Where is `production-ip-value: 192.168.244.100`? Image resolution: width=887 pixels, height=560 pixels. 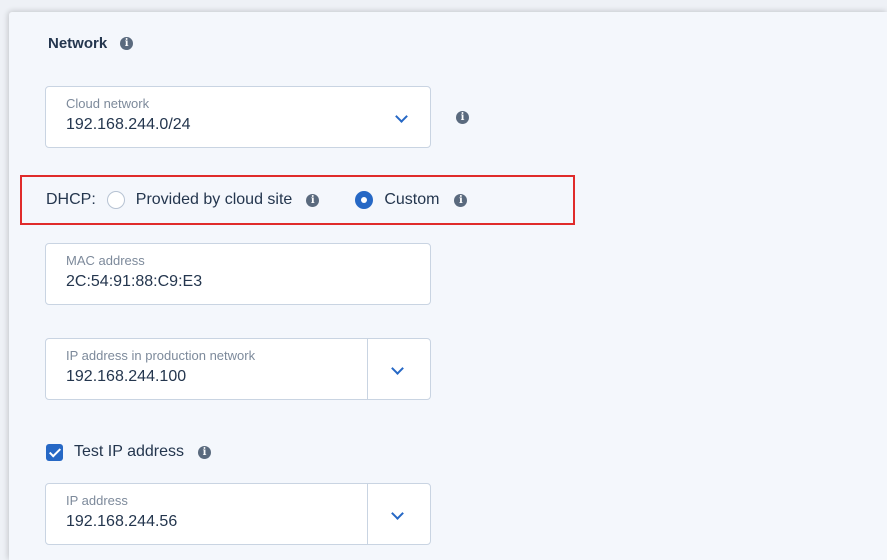
production-ip-value: 192.168.244.100 is located at coordinates (126, 376).